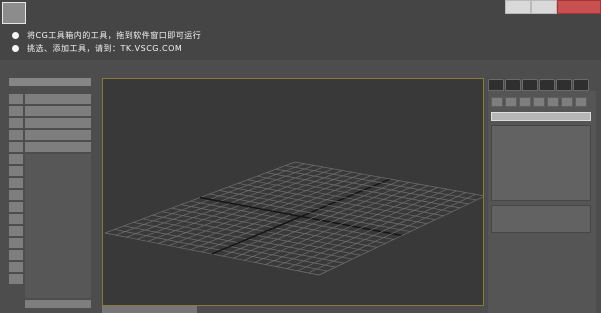 This screenshot has width=601, height=313. What do you see at coordinates (518, 7) in the screenshot?
I see `minimize-button` at bounding box center [518, 7].